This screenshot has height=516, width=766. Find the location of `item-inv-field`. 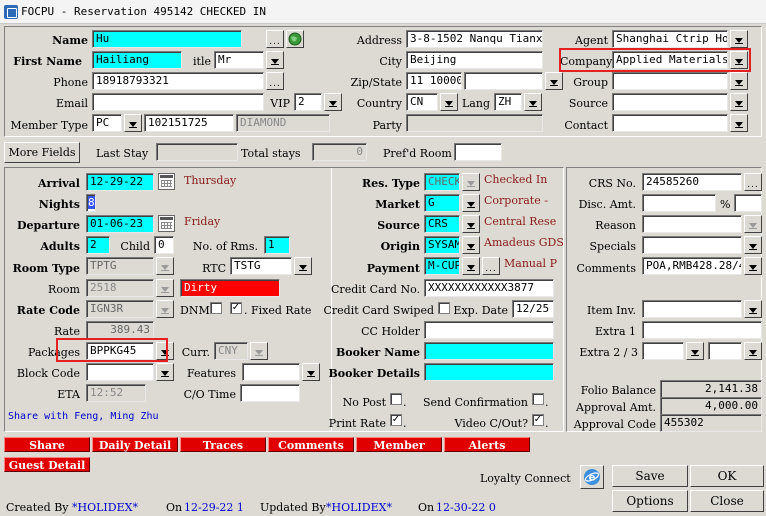

item-inv-field is located at coordinates (692, 309).